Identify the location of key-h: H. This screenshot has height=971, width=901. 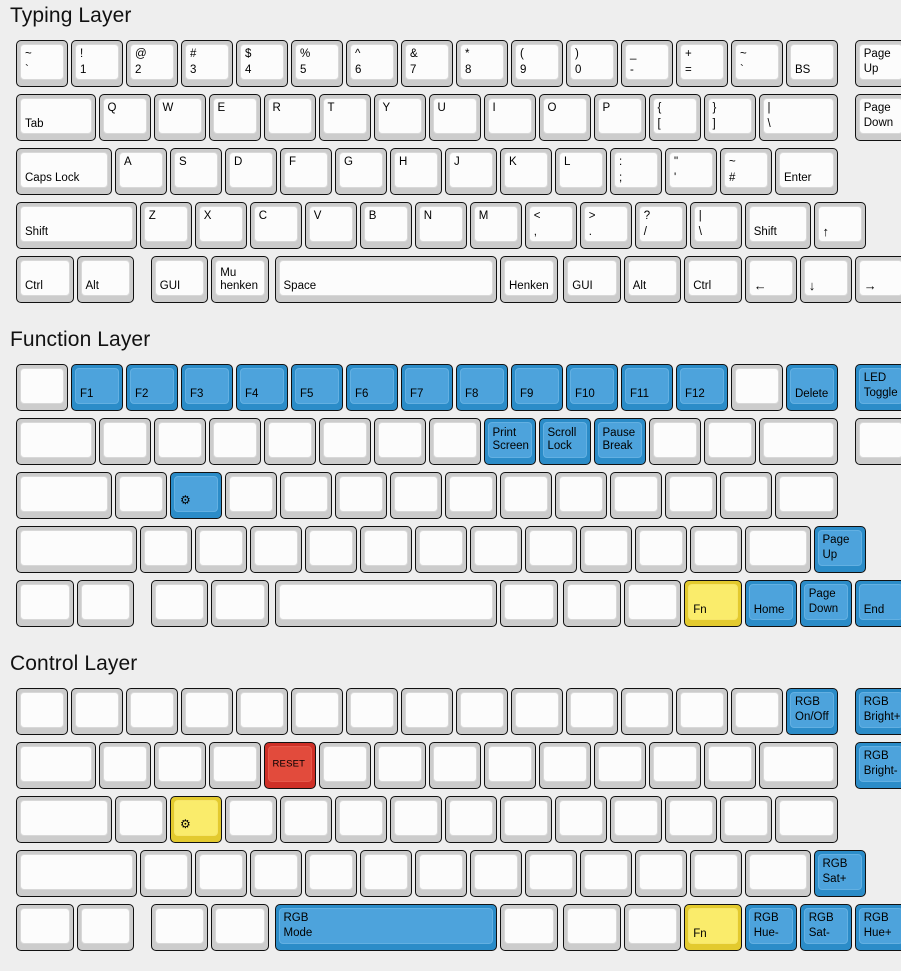
(416, 171).